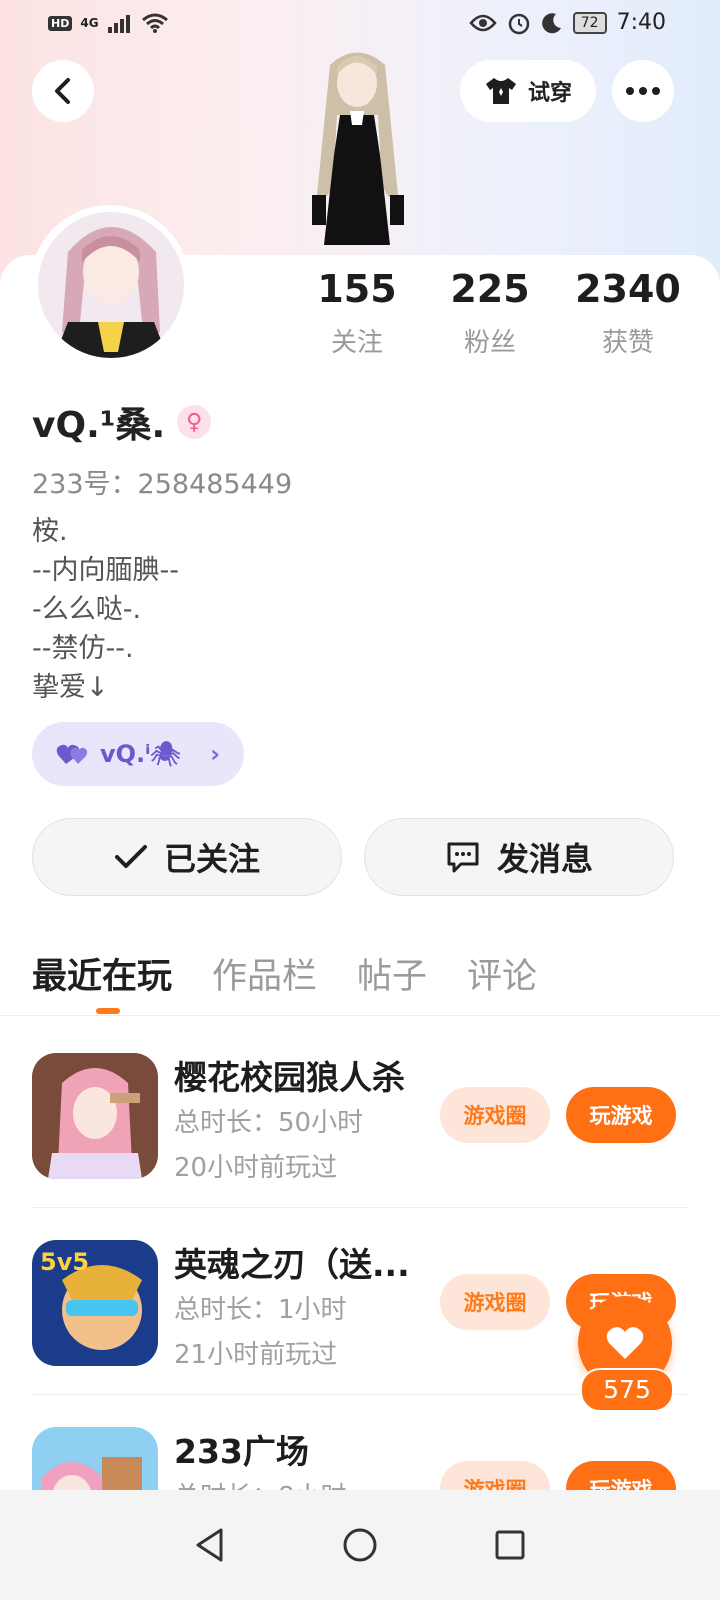 This screenshot has width=720, height=1613. I want to click on signal-icon, so click(118, 24).